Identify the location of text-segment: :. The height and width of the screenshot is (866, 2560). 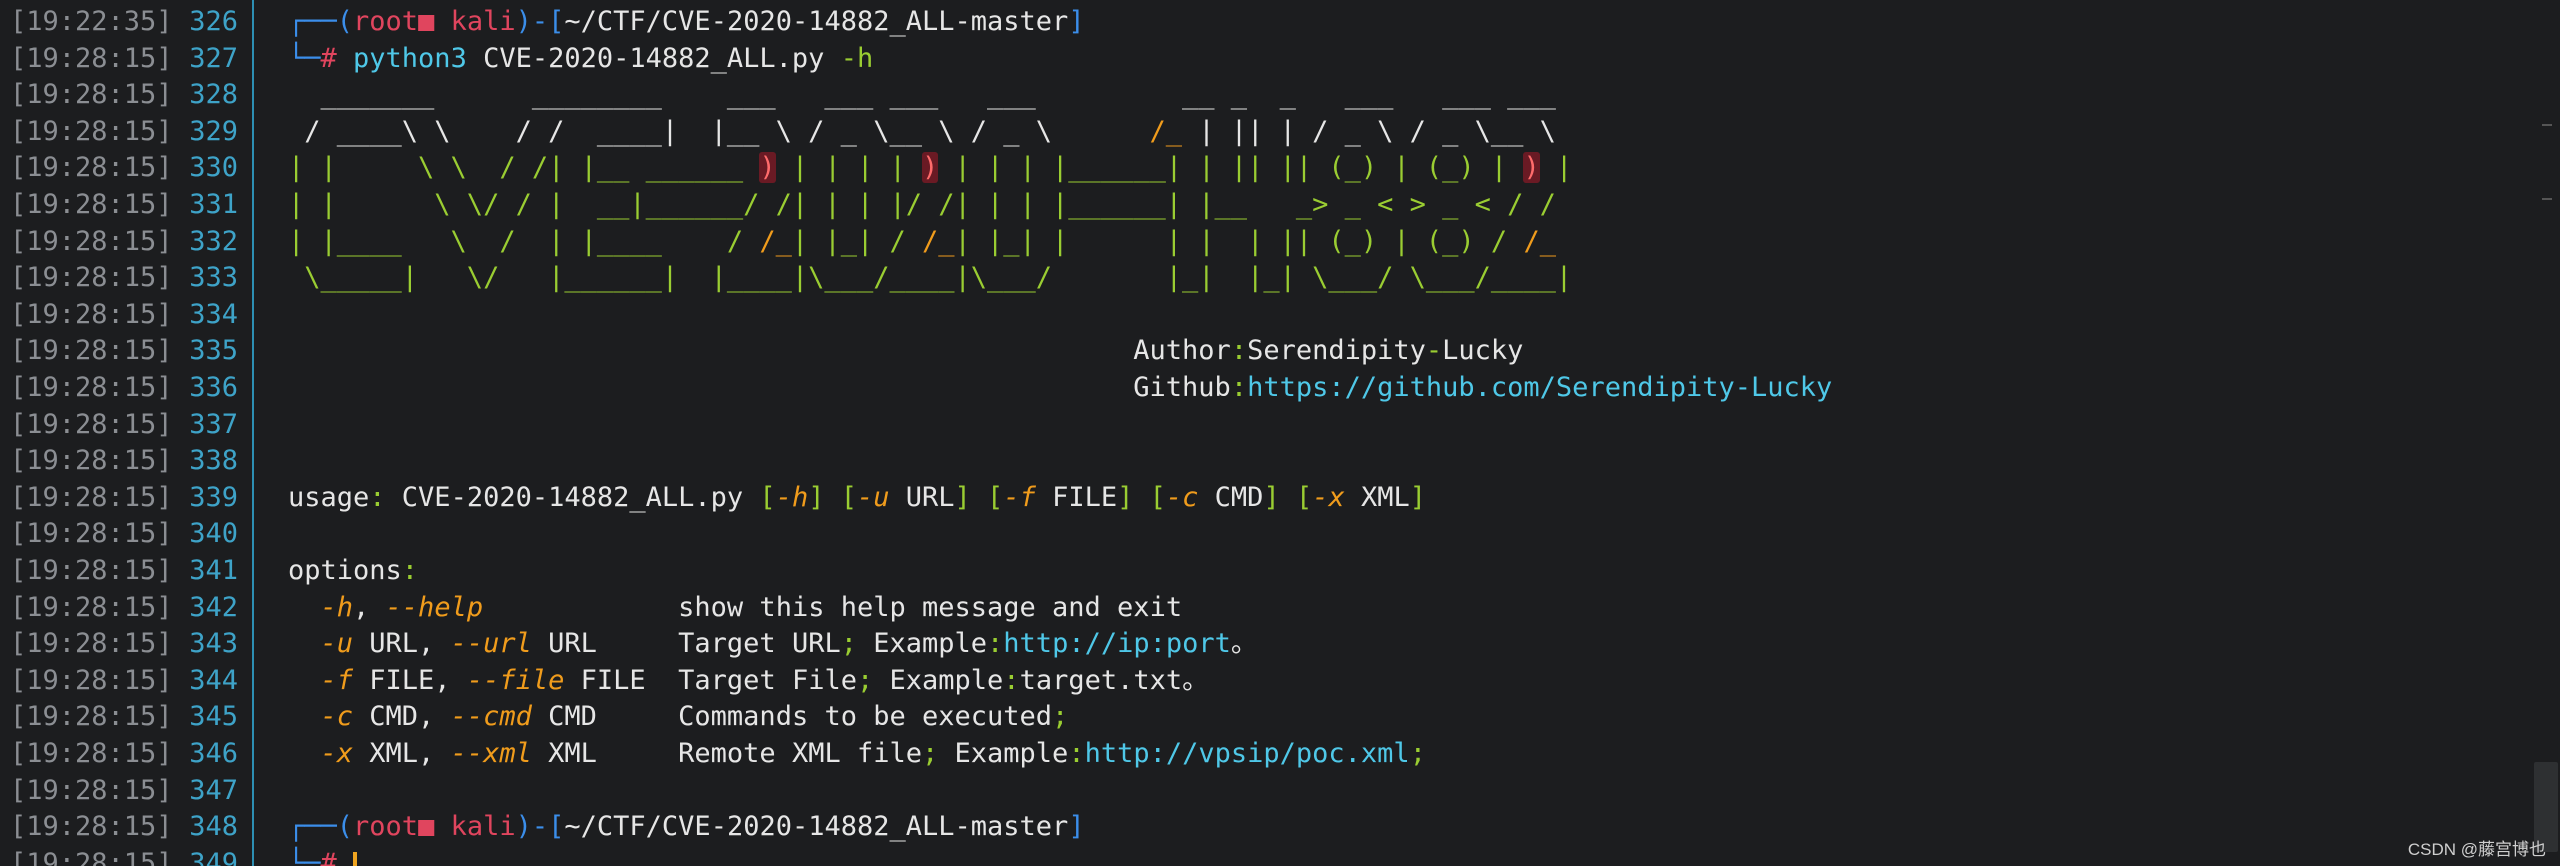
(1239, 351).